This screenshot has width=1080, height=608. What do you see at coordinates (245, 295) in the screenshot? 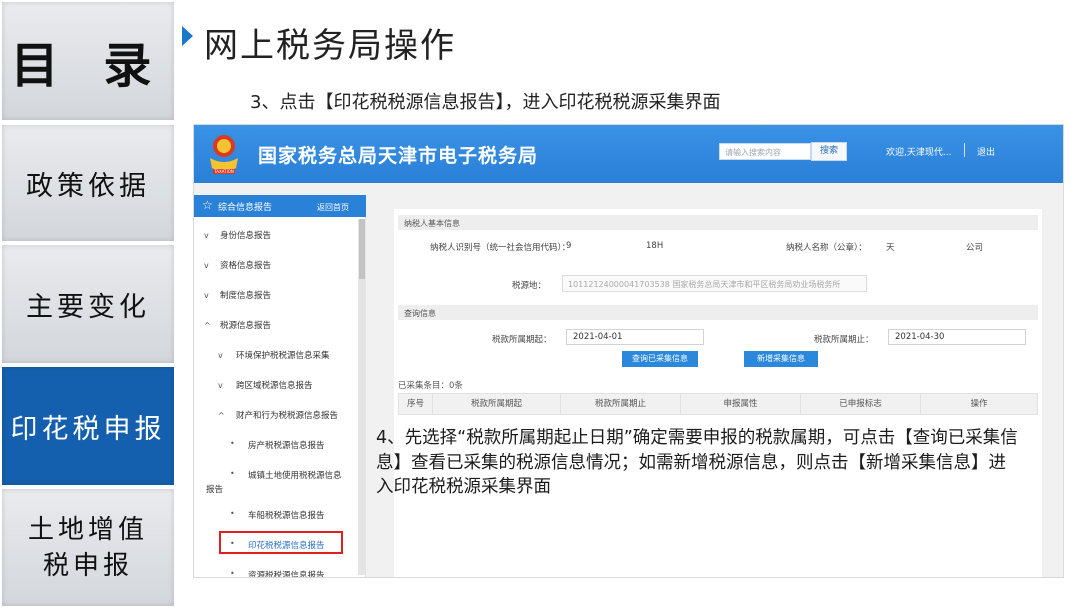
I see `sidebar-item-system: 制度信息报告` at bounding box center [245, 295].